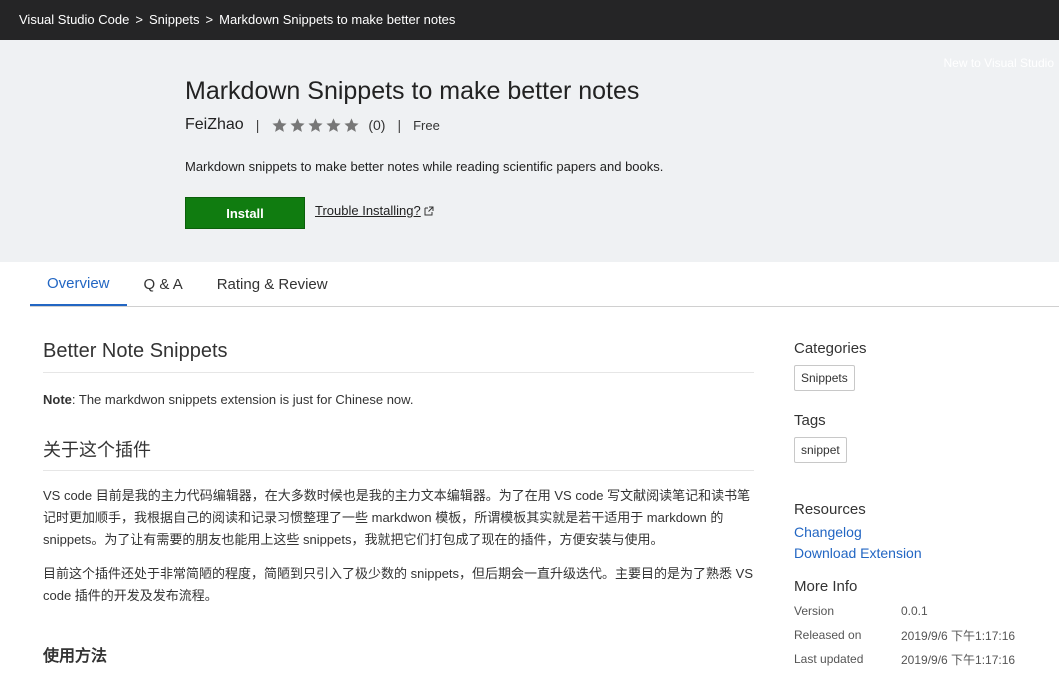 The image size is (1059, 691). I want to click on extension-title: Markdown Snippets to make better notes, so click(412, 91).